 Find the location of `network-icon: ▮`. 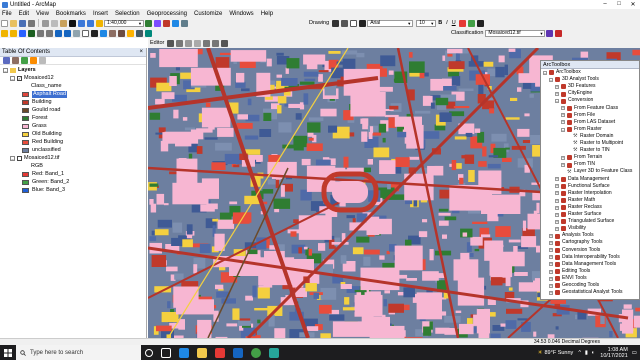

network-icon: ▮ is located at coordinates (586, 353).